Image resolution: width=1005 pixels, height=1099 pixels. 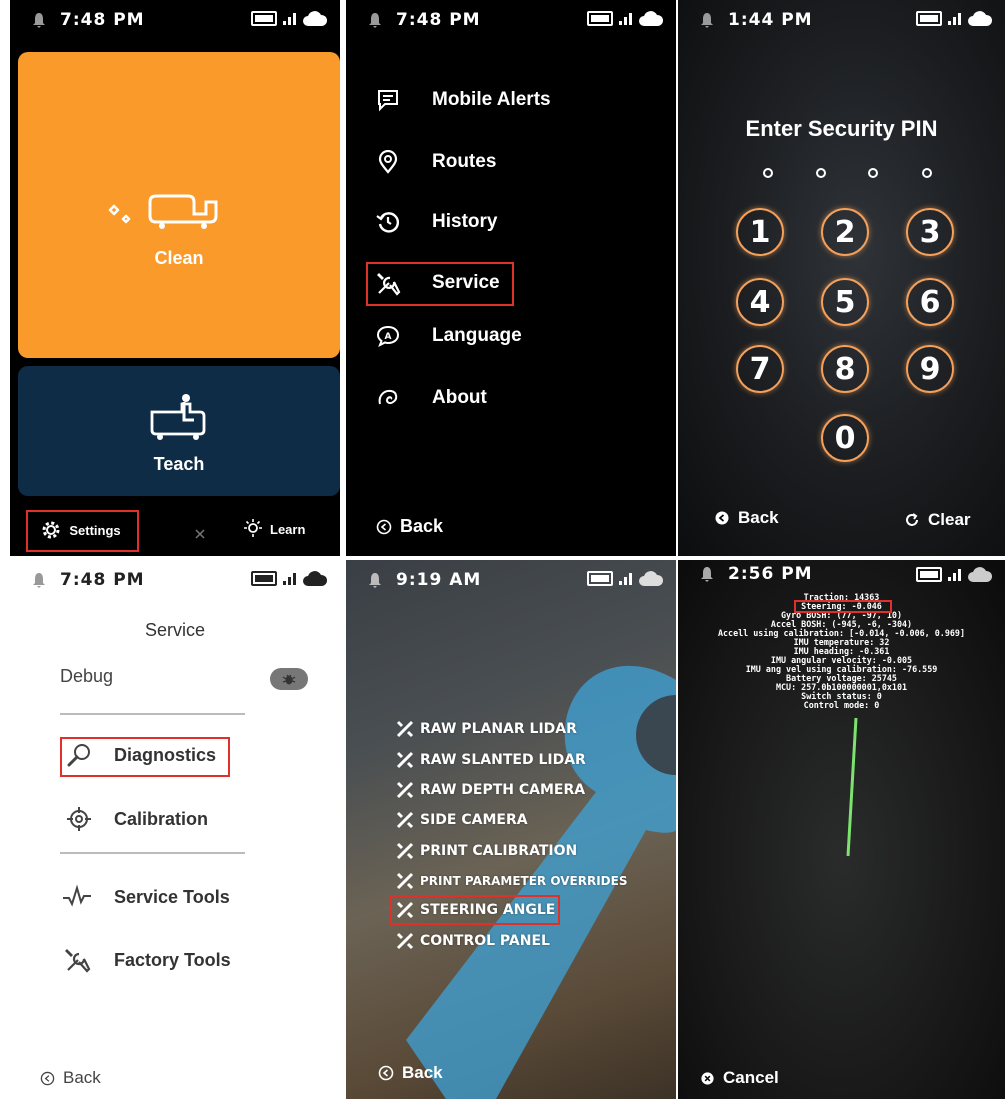 What do you see at coordinates (179, 431) in the screenshot?
I see `teach-button: Teach` at bounding box center [179, 431].